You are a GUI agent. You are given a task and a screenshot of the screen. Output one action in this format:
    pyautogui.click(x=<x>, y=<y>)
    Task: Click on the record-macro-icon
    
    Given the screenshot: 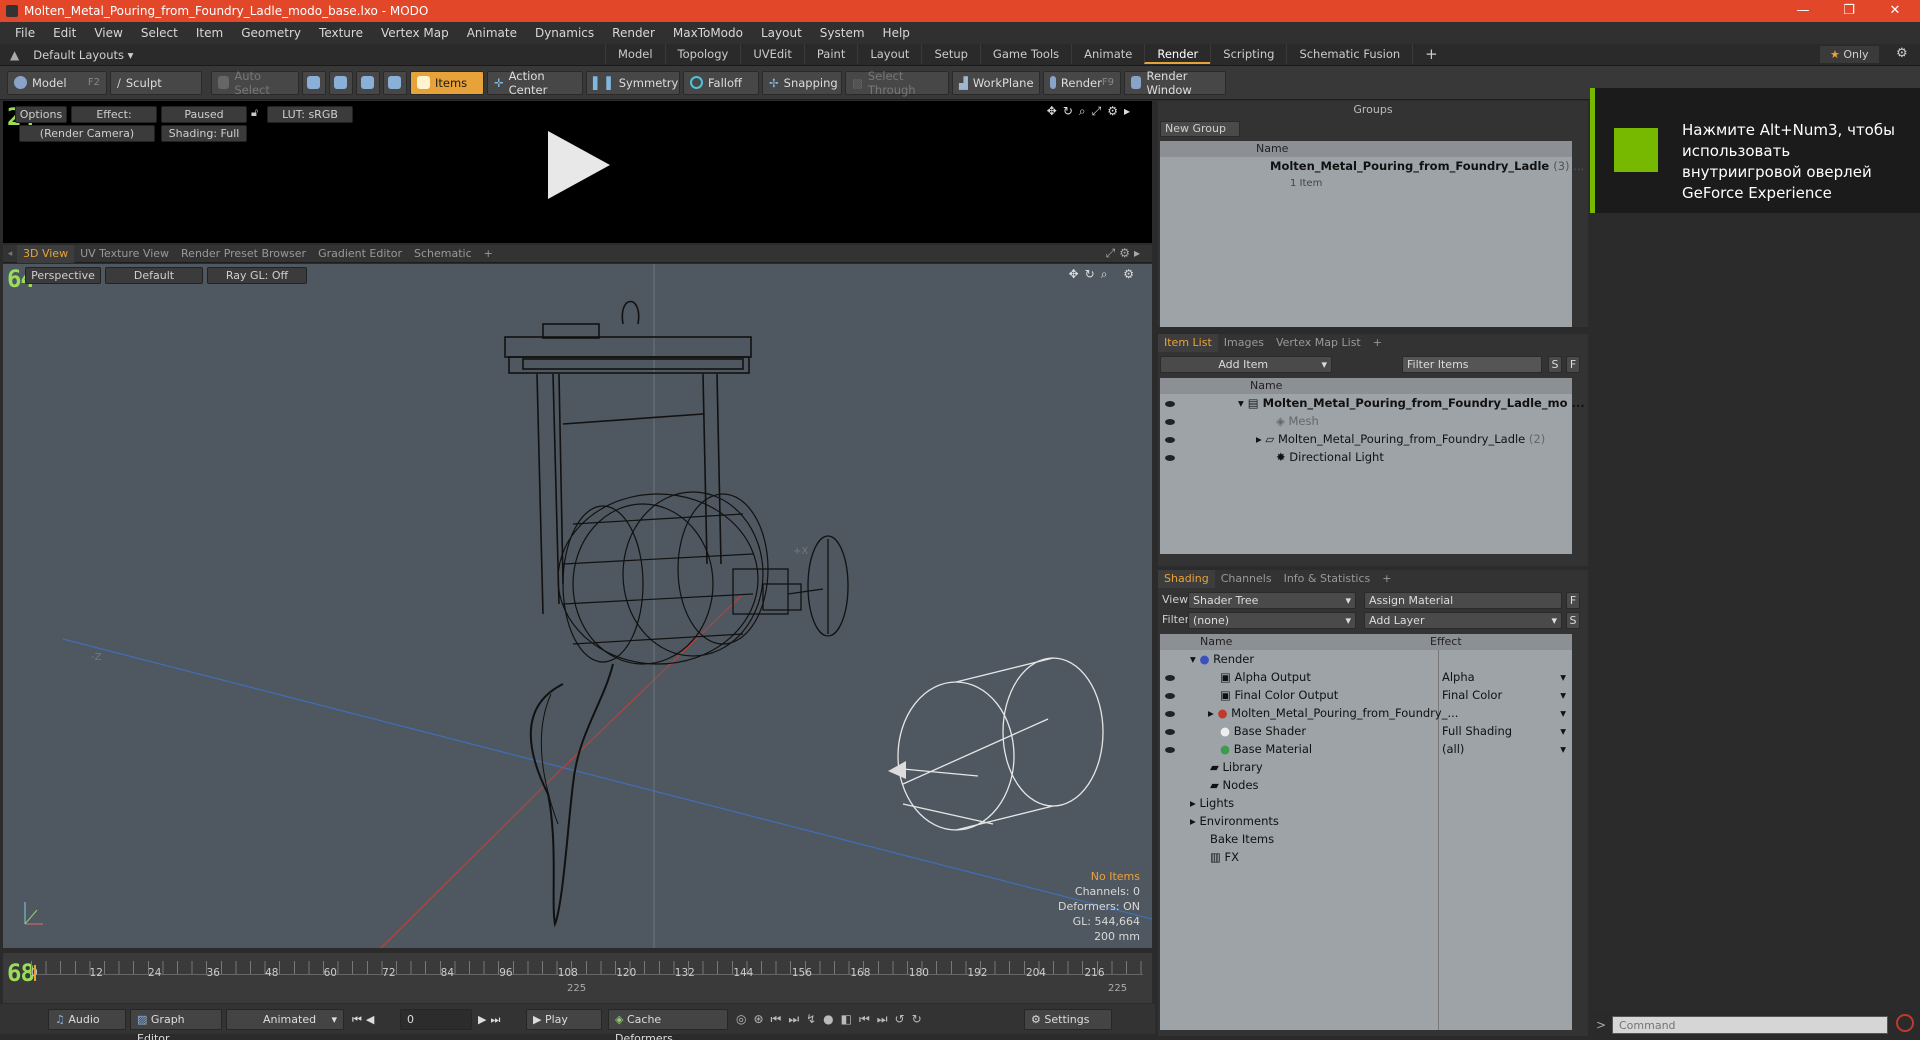 What is the action you would take?
    pyautogui.click(x=1905, y=1023)
    